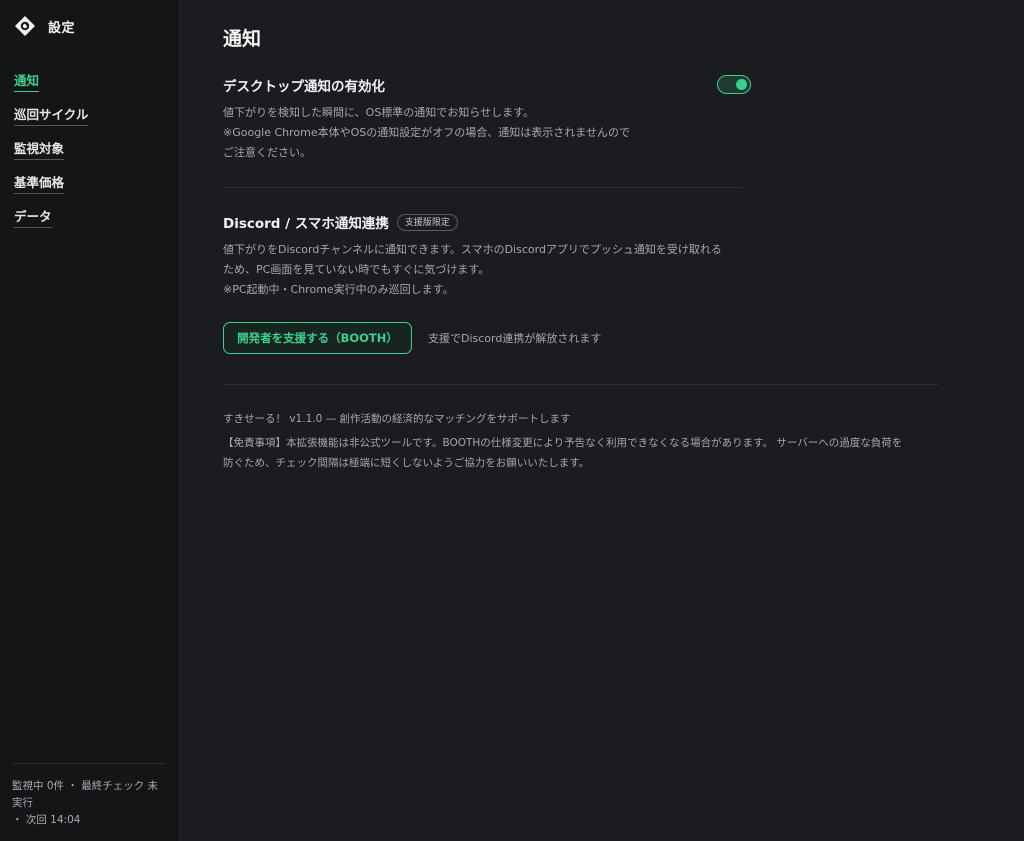 The image size is (1024, 841). What do you see at coordinates (487, 85) in the screenshot?
I see `section-head: デスクトップ通知の有効化` at bounding box center [487, 85].